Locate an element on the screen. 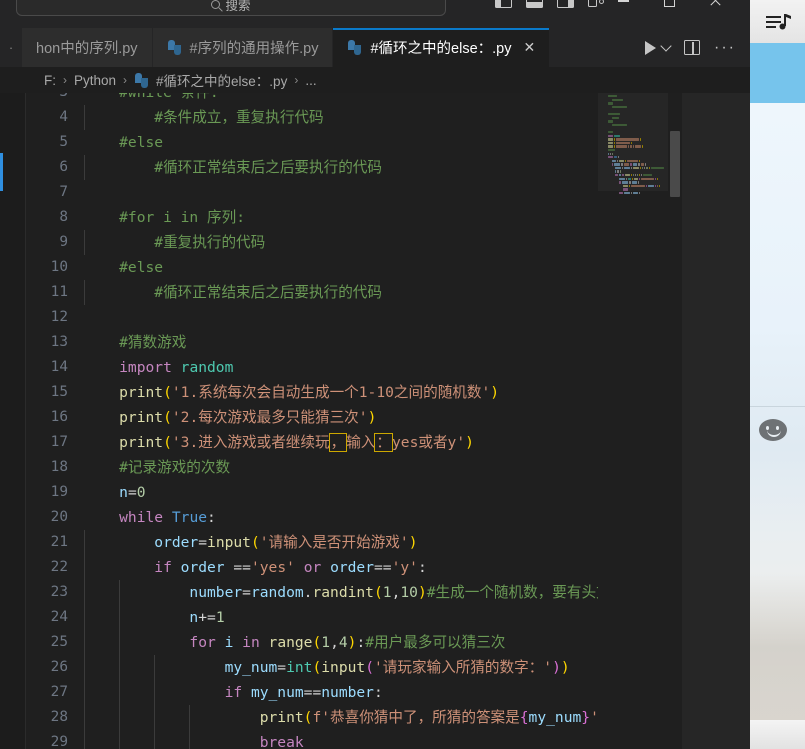 Image resolution: width=805 pixels, height=749 pixels. editor-vertical-scrollbar is located at coordinates (675, 421).